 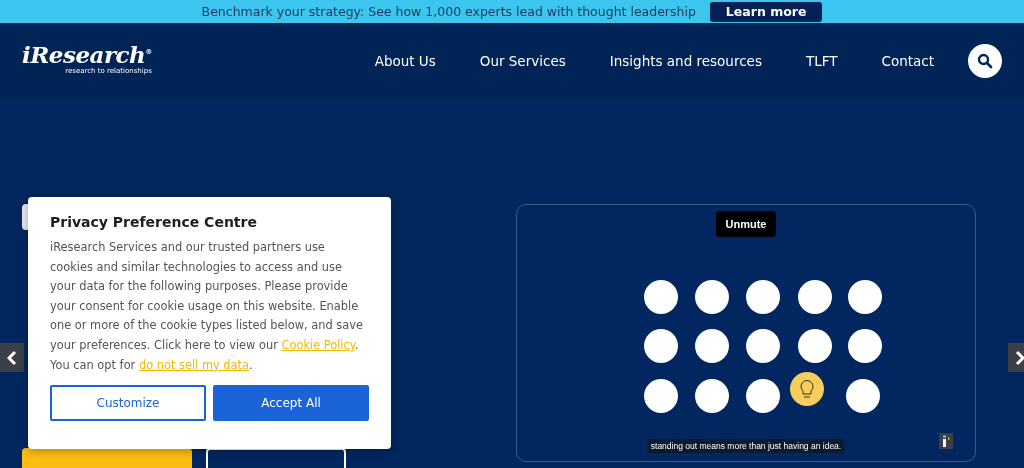 I want to click on search-icon, so click(x=985, y=61).